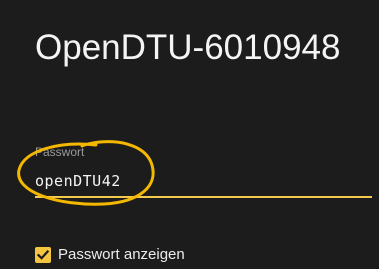 The height and width of the screenshot is (269, 379). Describe the element at coordinates (121, 254) in the screenshot. I see `show-password-label: Passwort anzeigen` at that location.